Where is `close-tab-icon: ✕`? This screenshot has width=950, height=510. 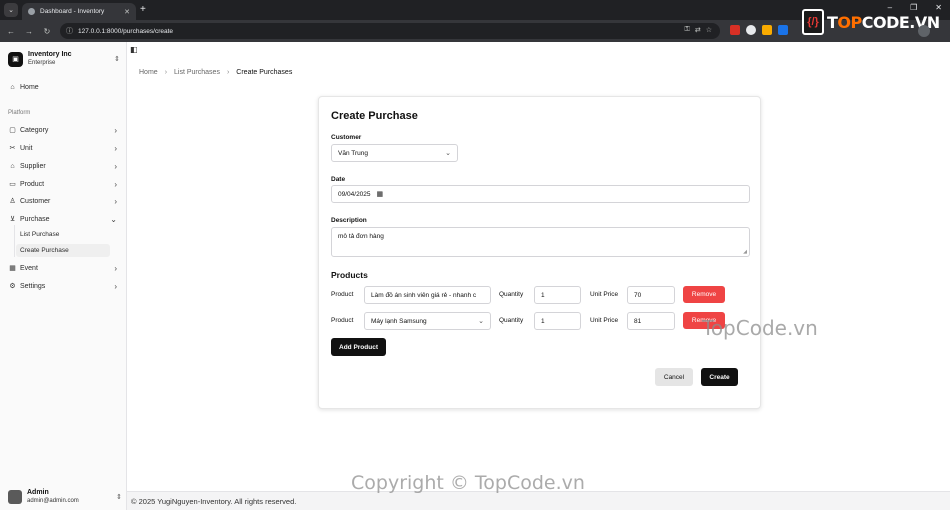 close-tab-icon: ✕ is located at coordinates (127, 12).